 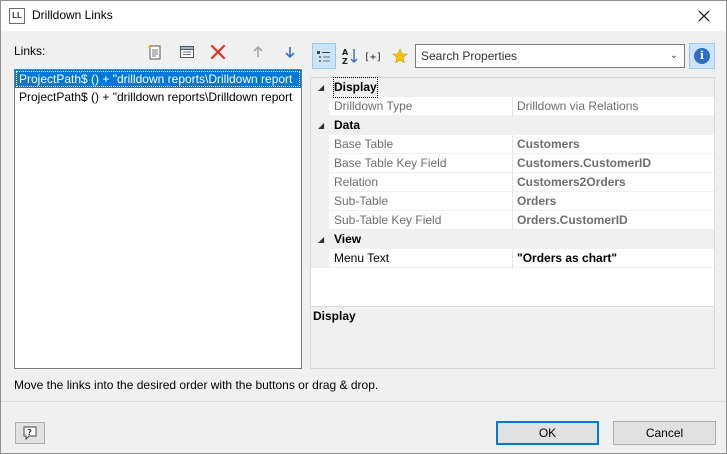 What do you see at coordinates (567, 258) in the screenshot?
I see `property-value: "Orders as chart"` at bounding box center [567, 258].